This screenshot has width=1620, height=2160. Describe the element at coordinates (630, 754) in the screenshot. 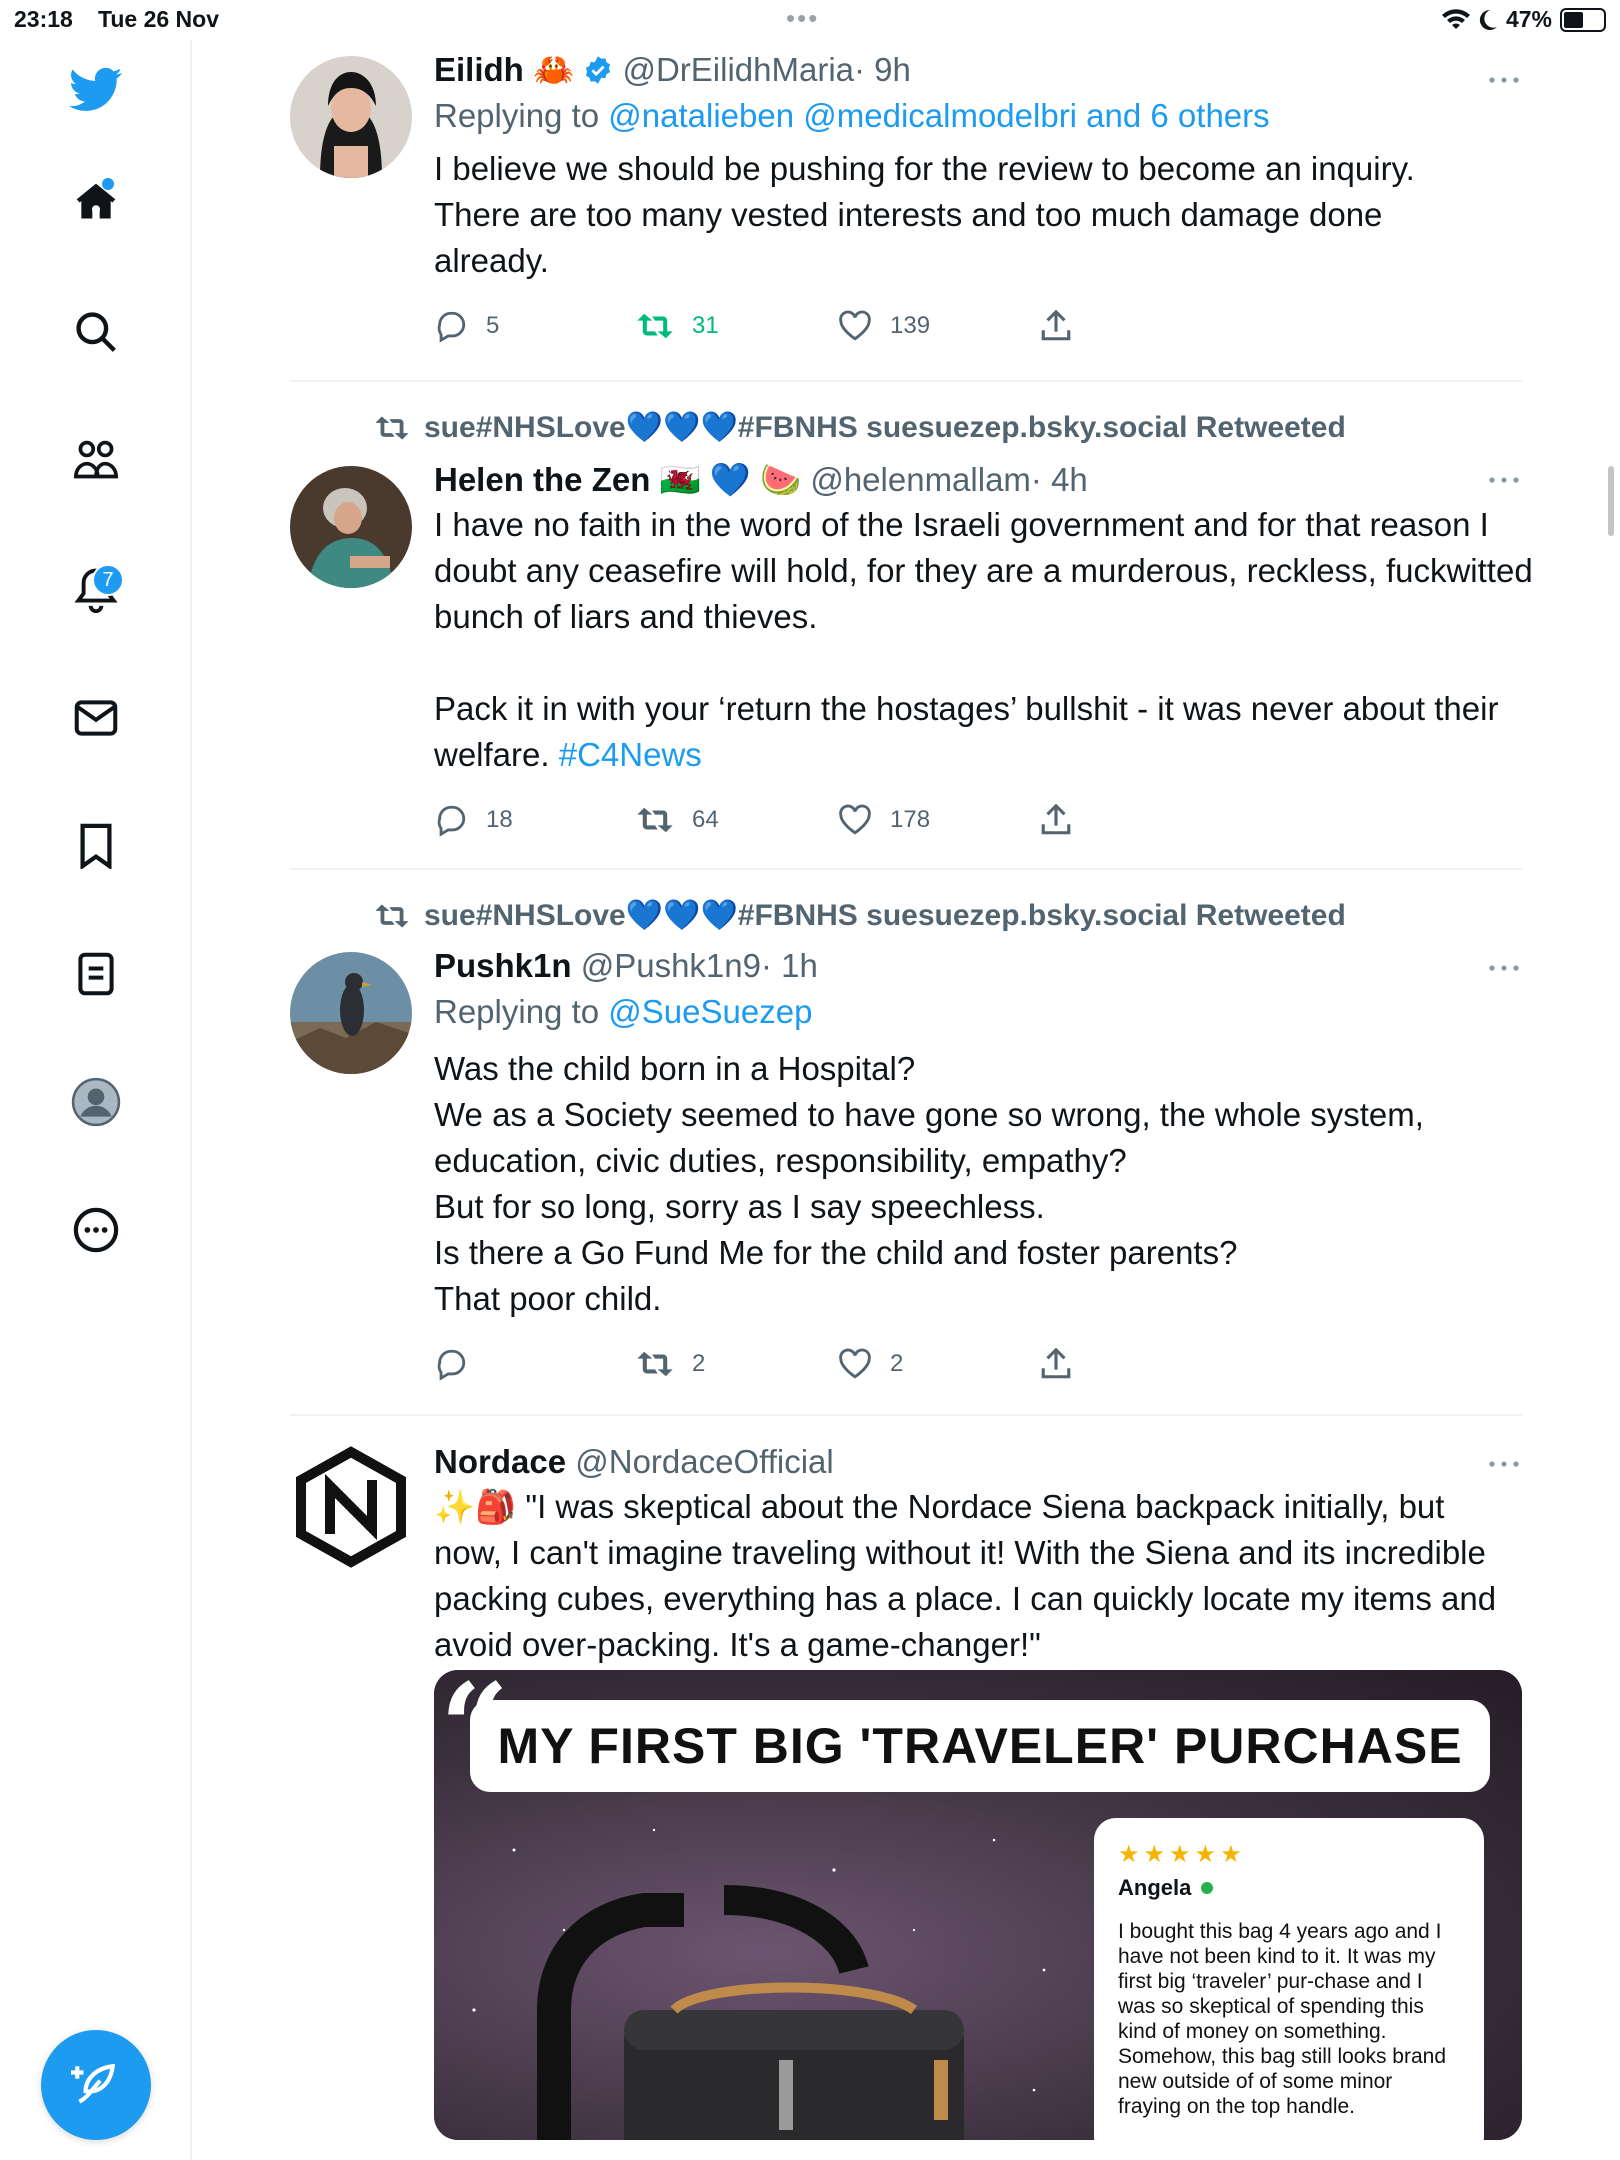

I see `hashtag-link: #C4News` at that location.